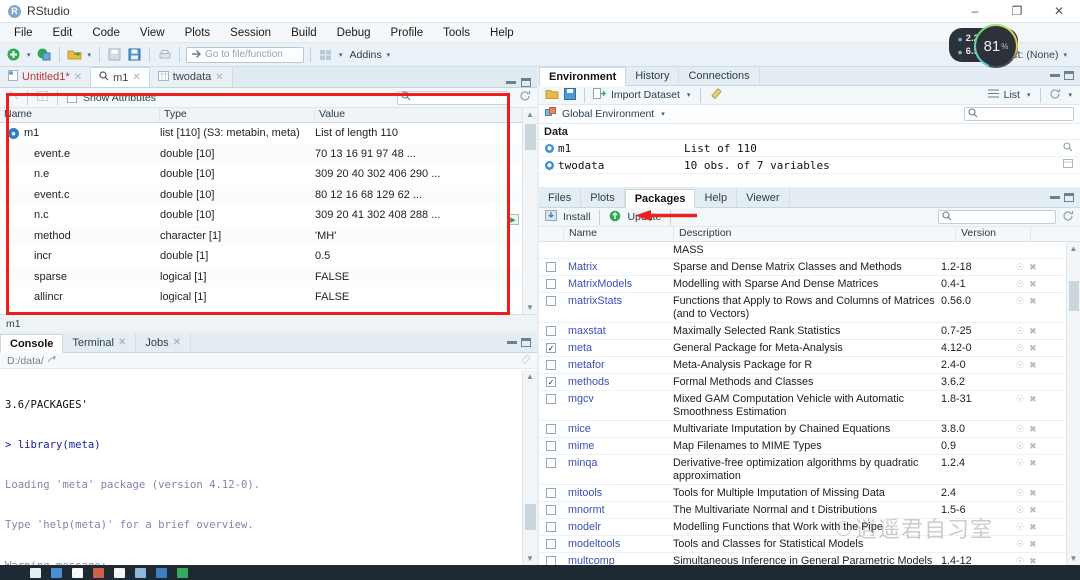  What do you see at coordinates (689, 95) in the screenshot?
I see `import-caret: ▾` at bounding box center [689, 95].